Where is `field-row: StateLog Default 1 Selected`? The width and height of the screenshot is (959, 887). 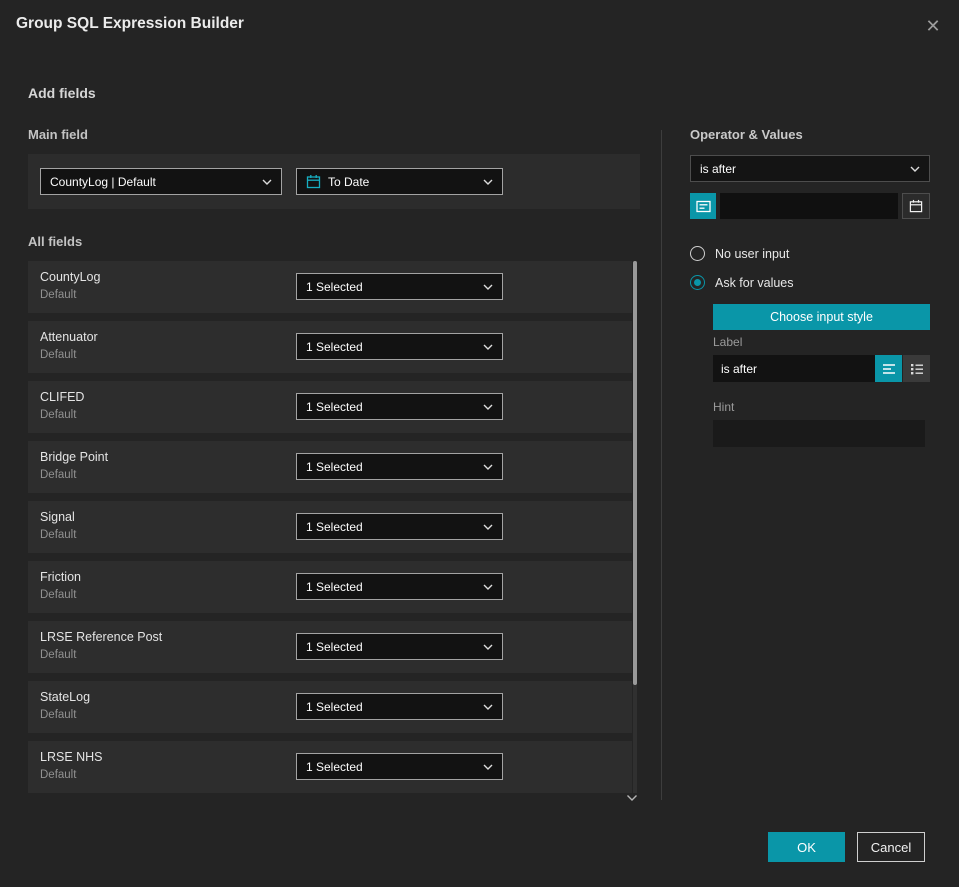 field-row: StateLog Default 1 Selected is located at coordinates (330, 707).